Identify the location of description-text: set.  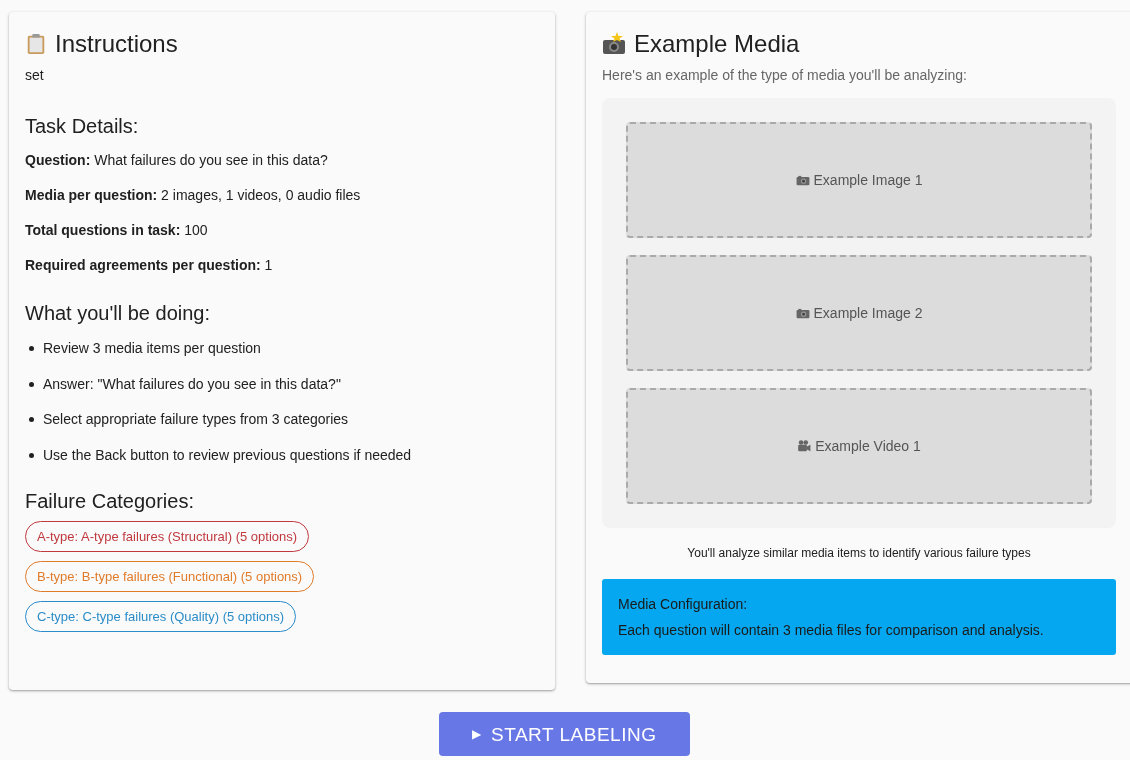
(35, 75).